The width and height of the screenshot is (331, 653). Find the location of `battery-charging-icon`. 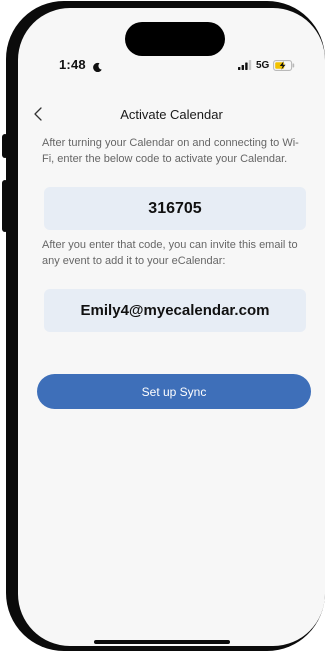

battery-charging-icon is located at coordinates (284, 65).